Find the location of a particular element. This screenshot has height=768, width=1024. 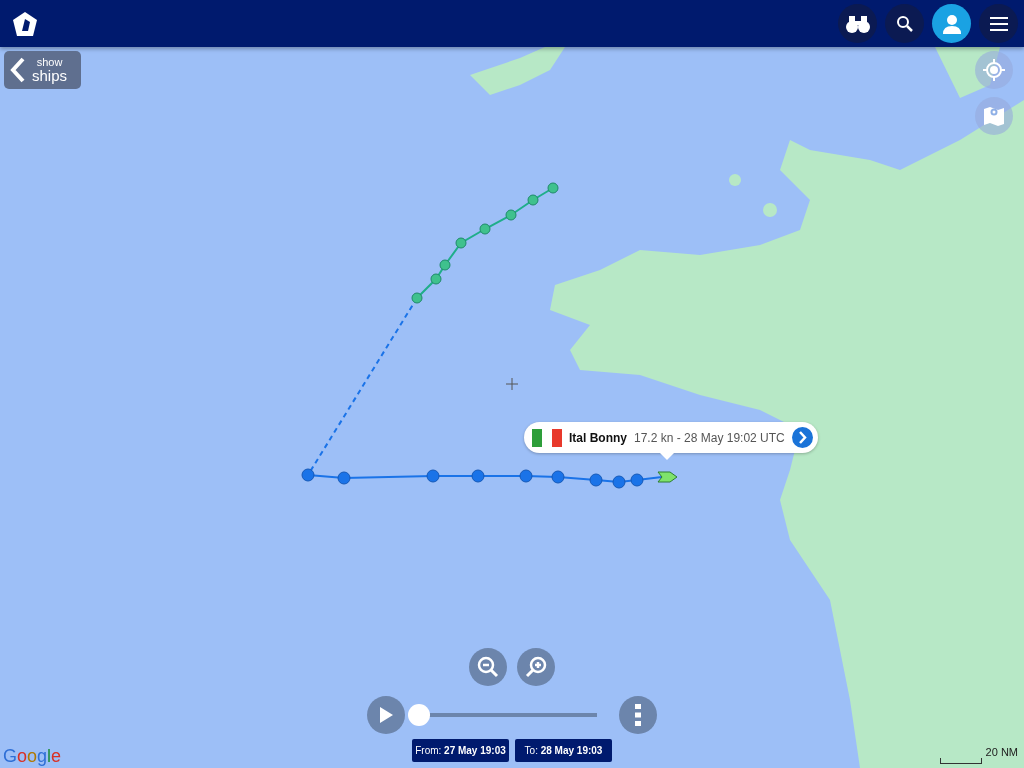

vessel-details: 17.2 kn - 28 May 19:02 UTC is located at coordinates (709, 437).